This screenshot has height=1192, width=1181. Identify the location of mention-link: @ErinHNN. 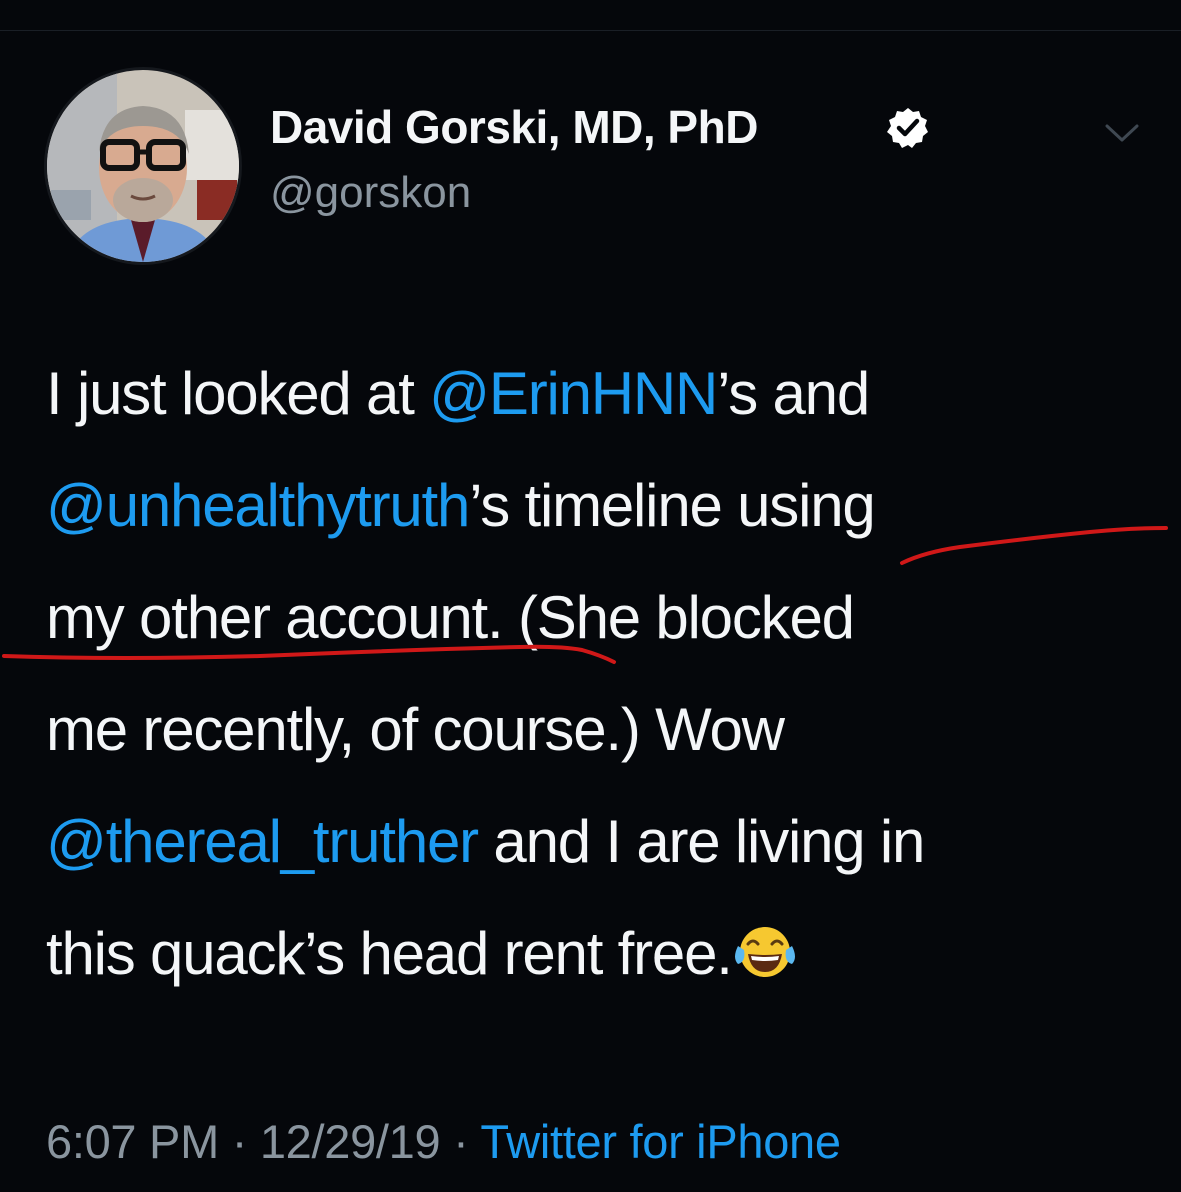
(573, 393).